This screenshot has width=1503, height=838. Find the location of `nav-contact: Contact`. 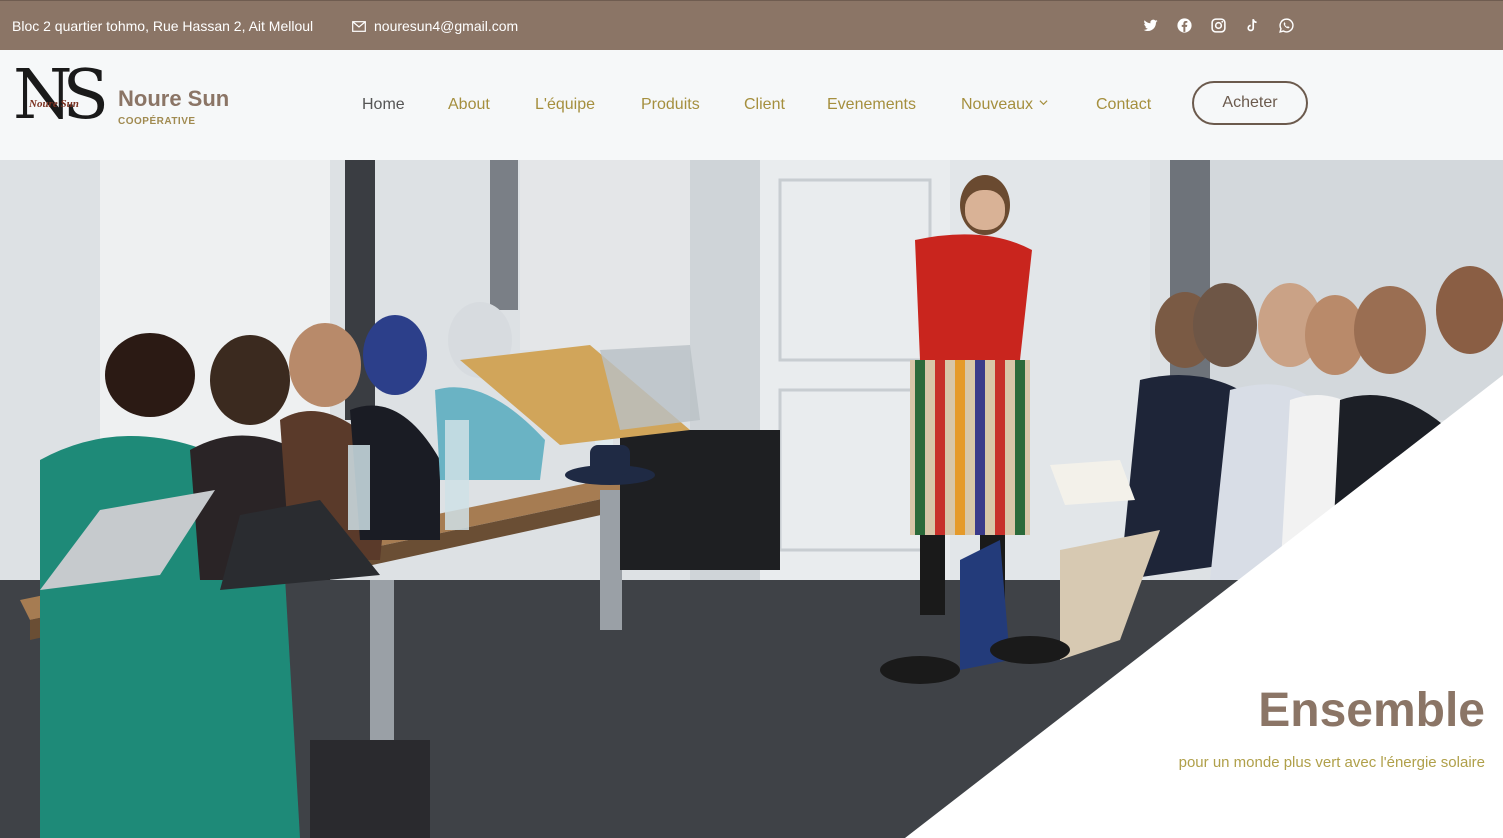

nav-contact: Contact is located at coordinates (1123, 105).